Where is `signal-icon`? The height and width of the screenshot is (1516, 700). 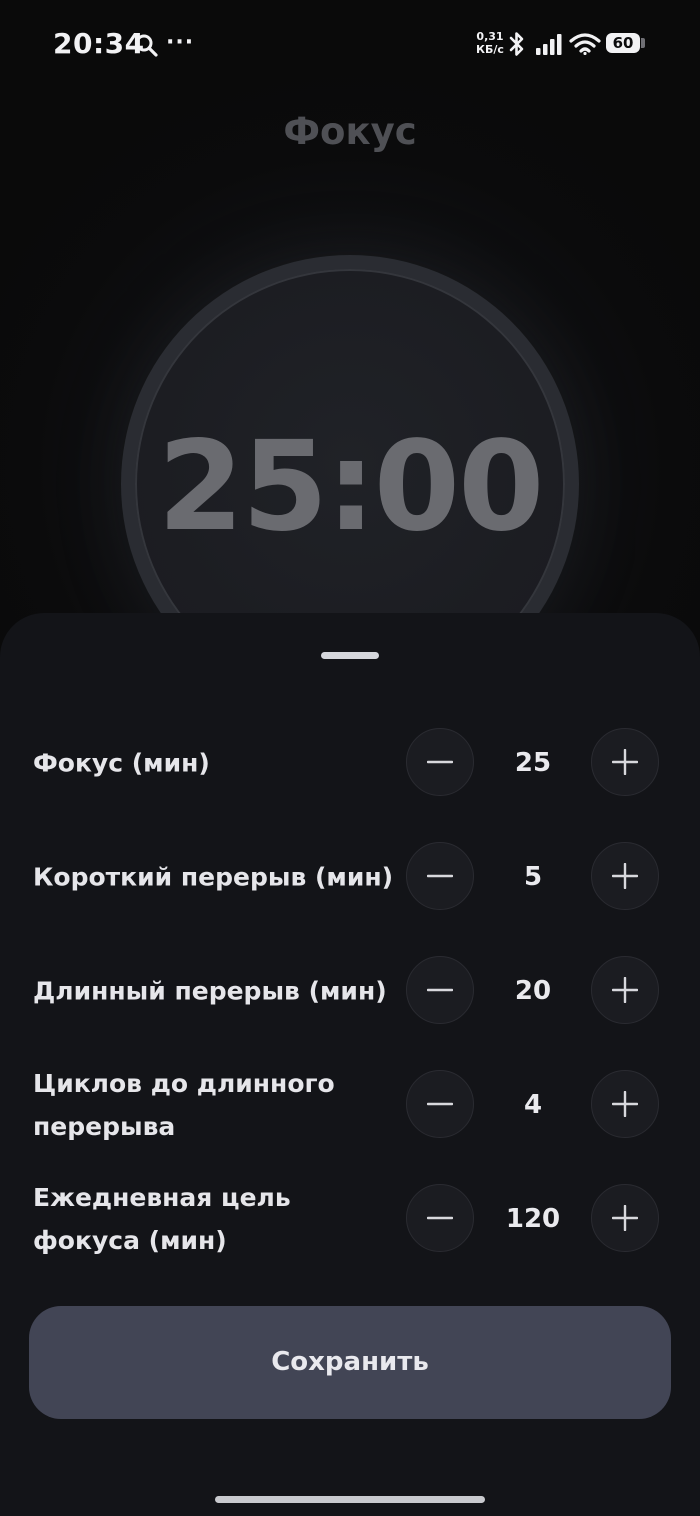 signal-icon is located at coordinates (549, 44).